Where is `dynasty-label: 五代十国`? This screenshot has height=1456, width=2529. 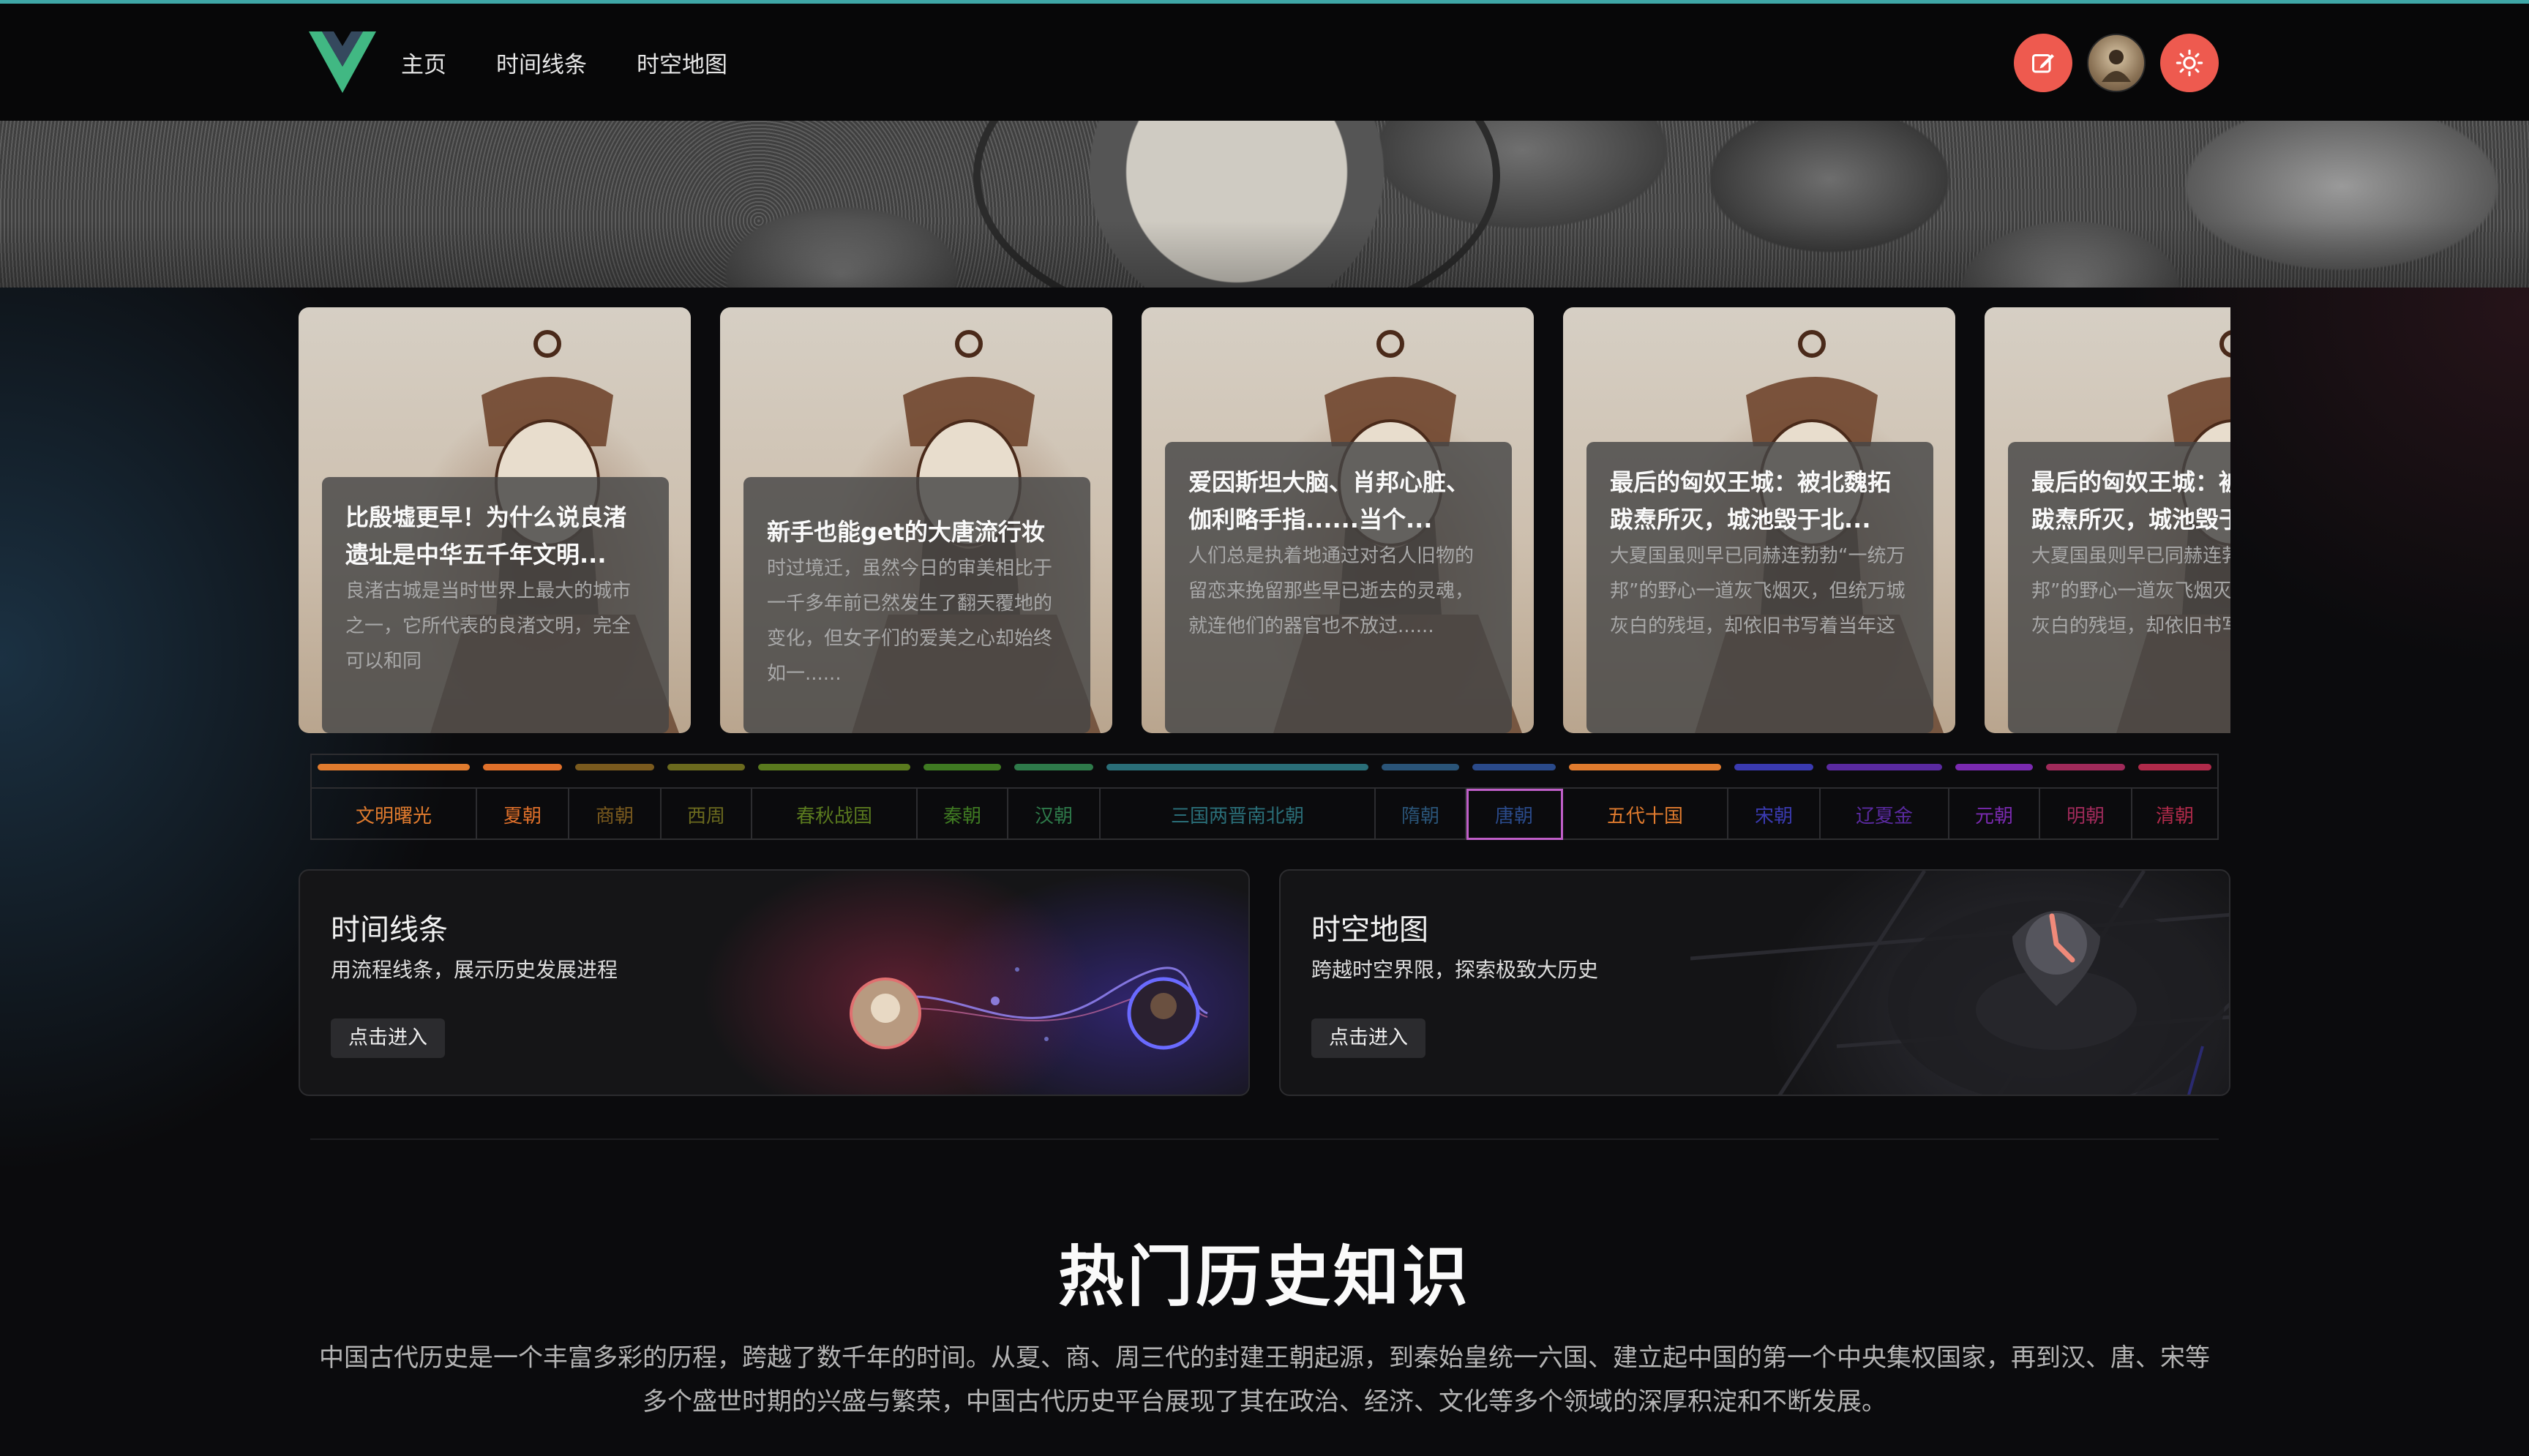 dynasty-label: 五代十国 is located at coordinates (1645, 816).